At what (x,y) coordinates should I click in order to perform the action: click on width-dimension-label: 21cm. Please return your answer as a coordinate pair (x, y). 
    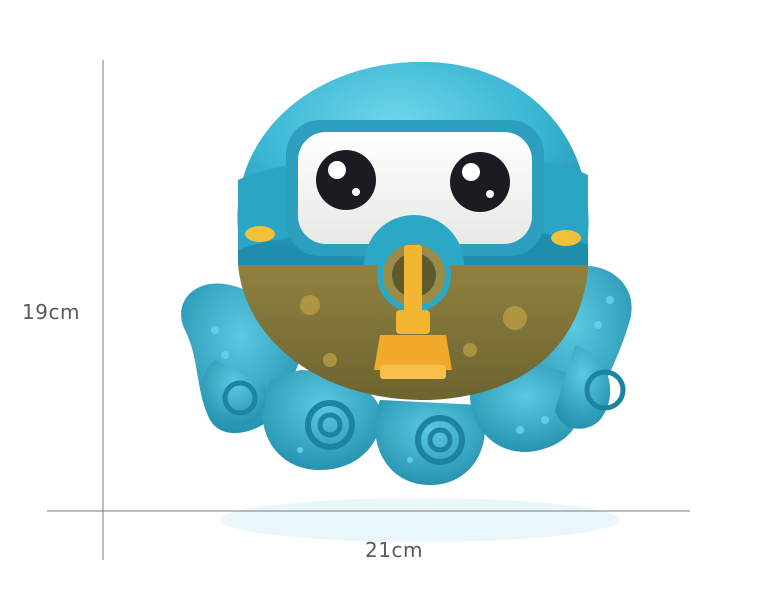
    Looking at the image, I should click on (394, 550).